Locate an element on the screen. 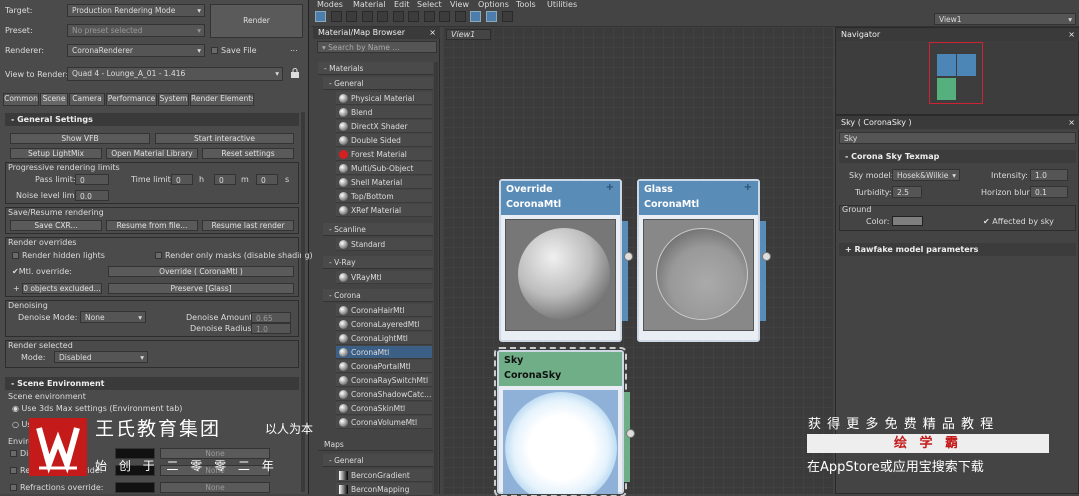 The height and width of the screenshot is (496, 1079). material-item: CoronaRaySwitchMtl is located at coordinates (384, 380).